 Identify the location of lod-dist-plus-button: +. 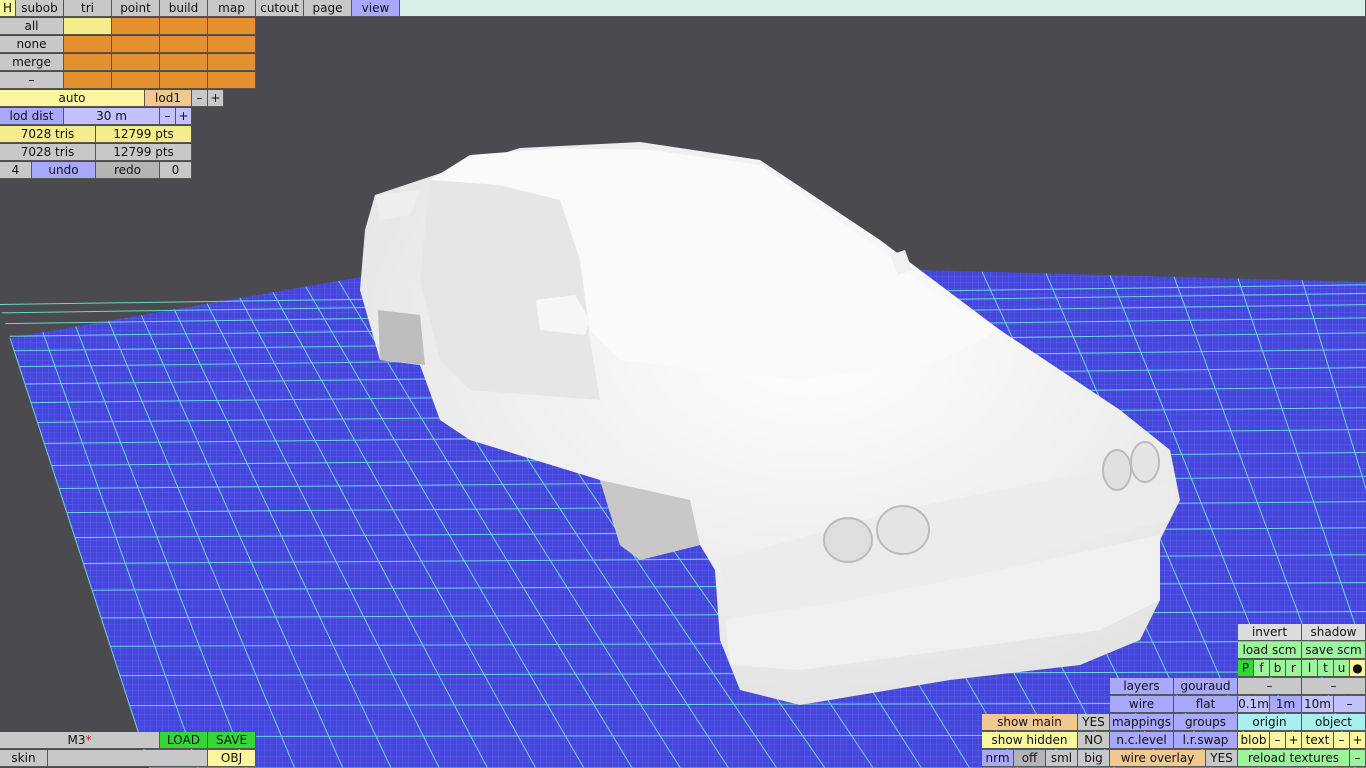
(184, 116).